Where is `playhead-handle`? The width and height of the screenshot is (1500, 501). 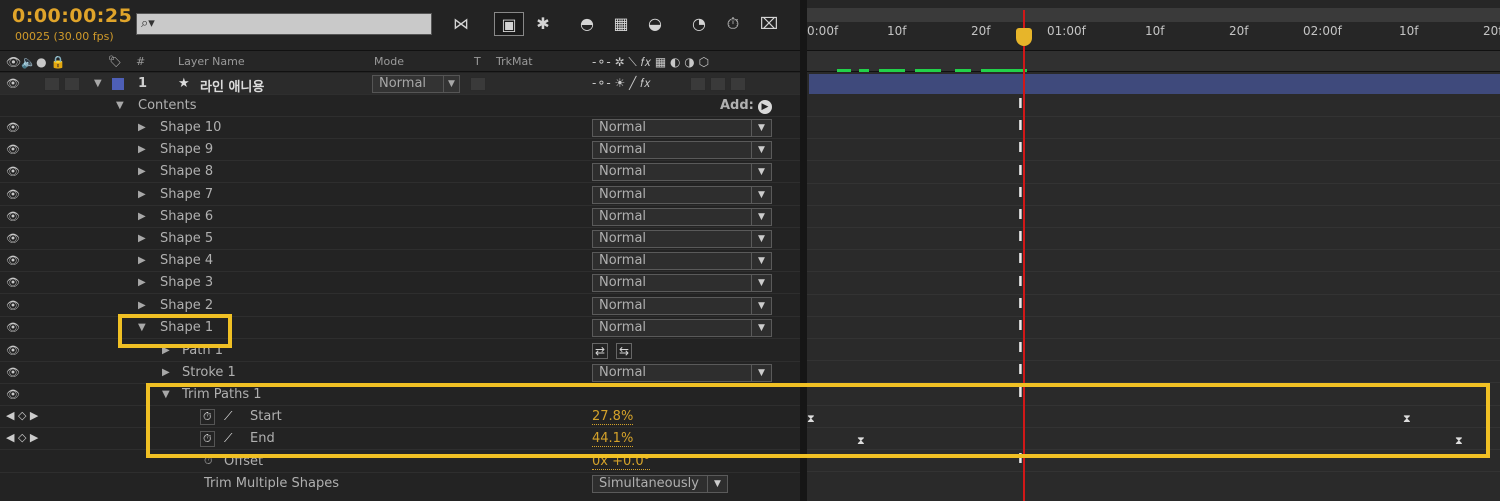 playhead-handle is located at coordinates (1024, 37).